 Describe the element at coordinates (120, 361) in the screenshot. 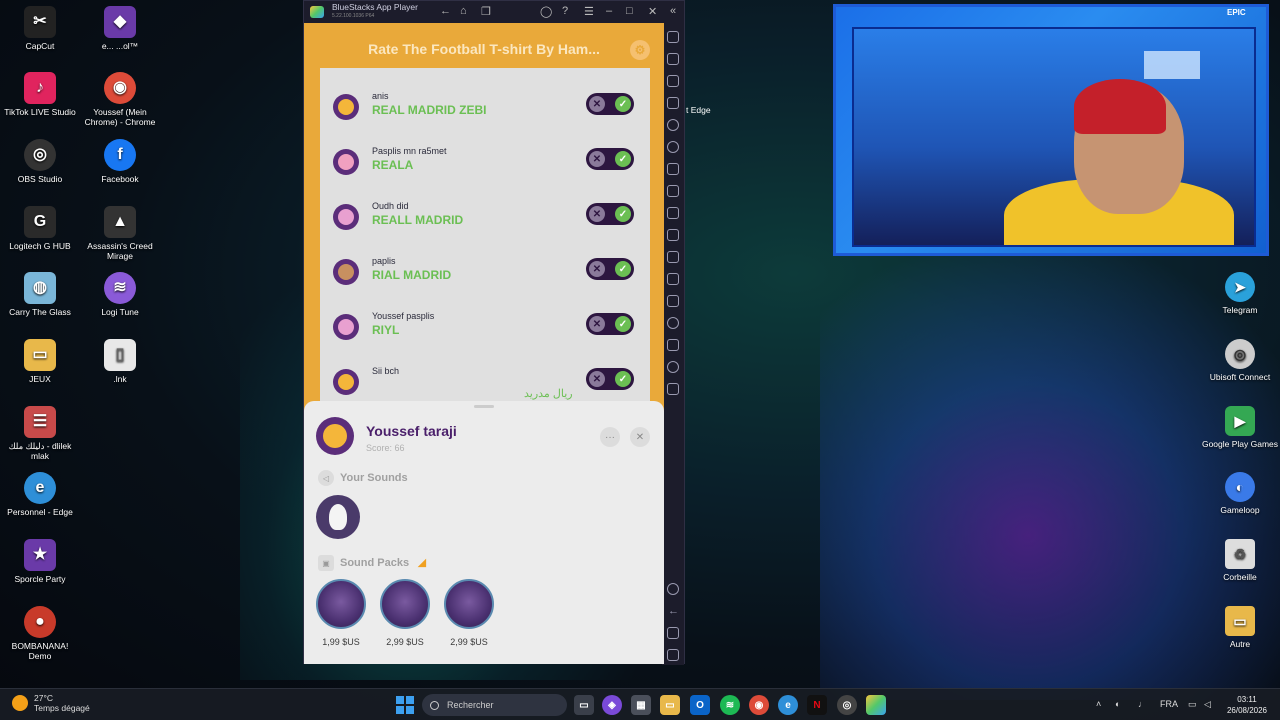

I see `desktop-icon-lnk: ▯ .lnk` at that location.